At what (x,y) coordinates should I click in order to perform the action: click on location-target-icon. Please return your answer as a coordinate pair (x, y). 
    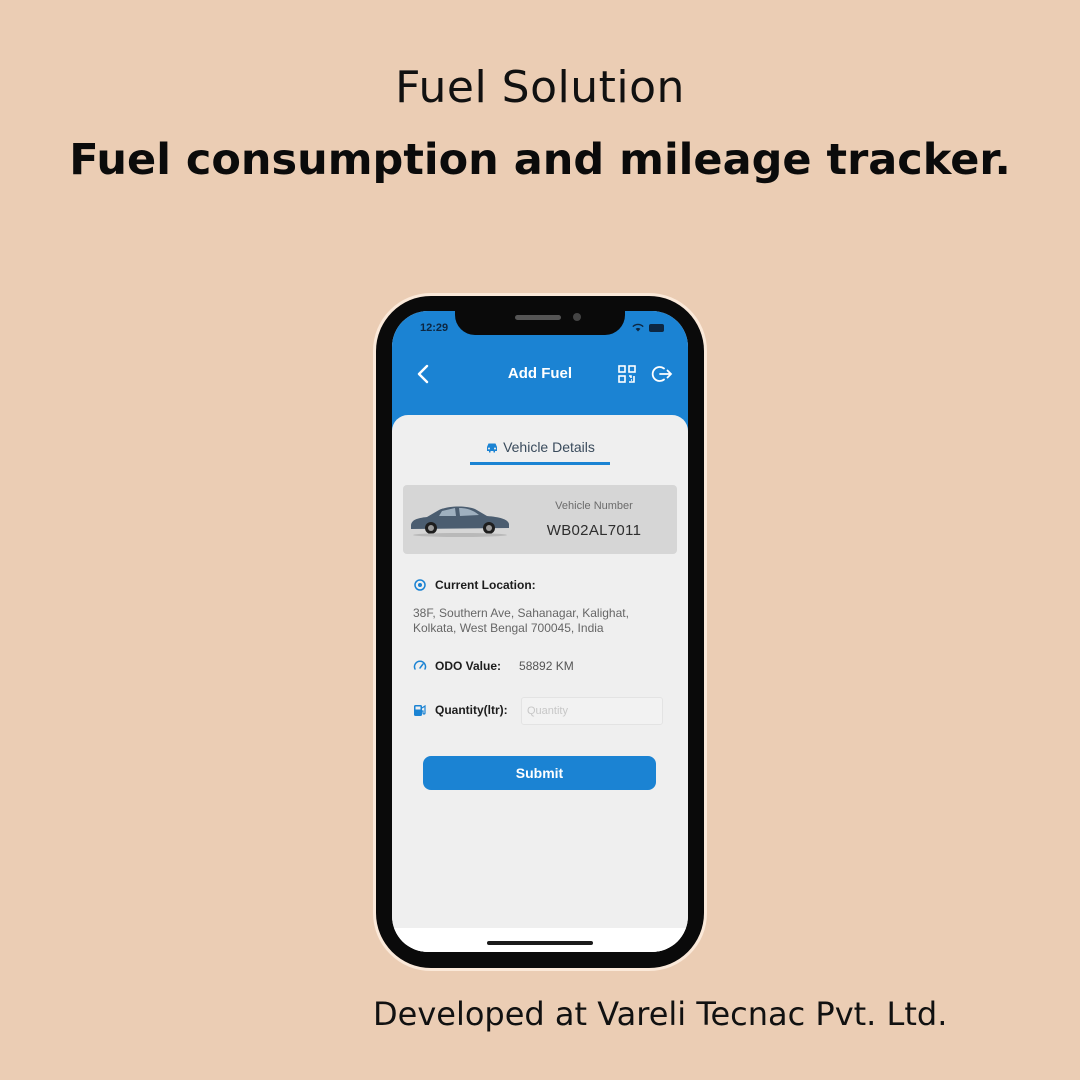
    Looking at the image, I should click on (420, 585).